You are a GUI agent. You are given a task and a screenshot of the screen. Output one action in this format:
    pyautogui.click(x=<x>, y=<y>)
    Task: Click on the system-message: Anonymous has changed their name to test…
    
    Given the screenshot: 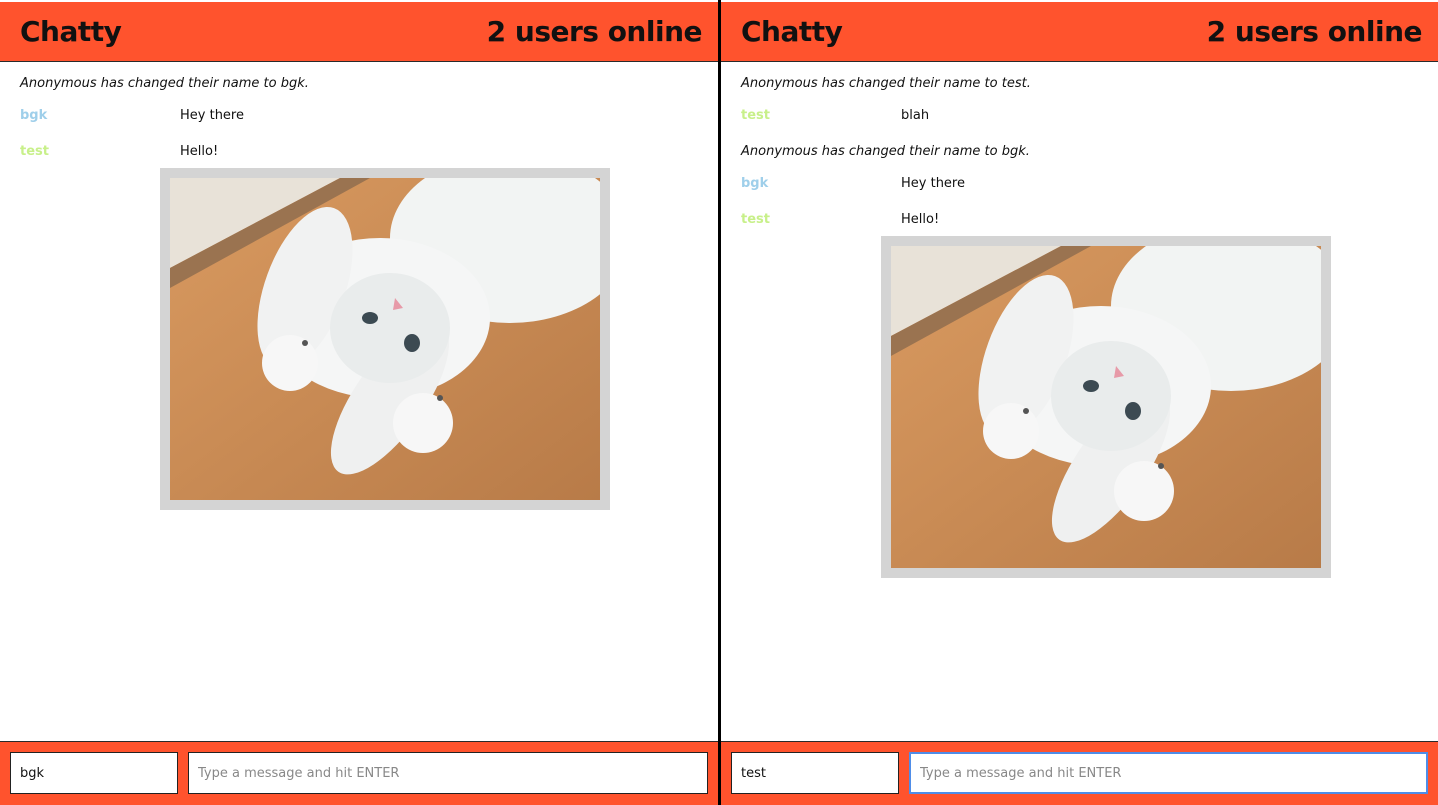 What is the action you would take?
    pyautogui.click(x=886, y=83)
    